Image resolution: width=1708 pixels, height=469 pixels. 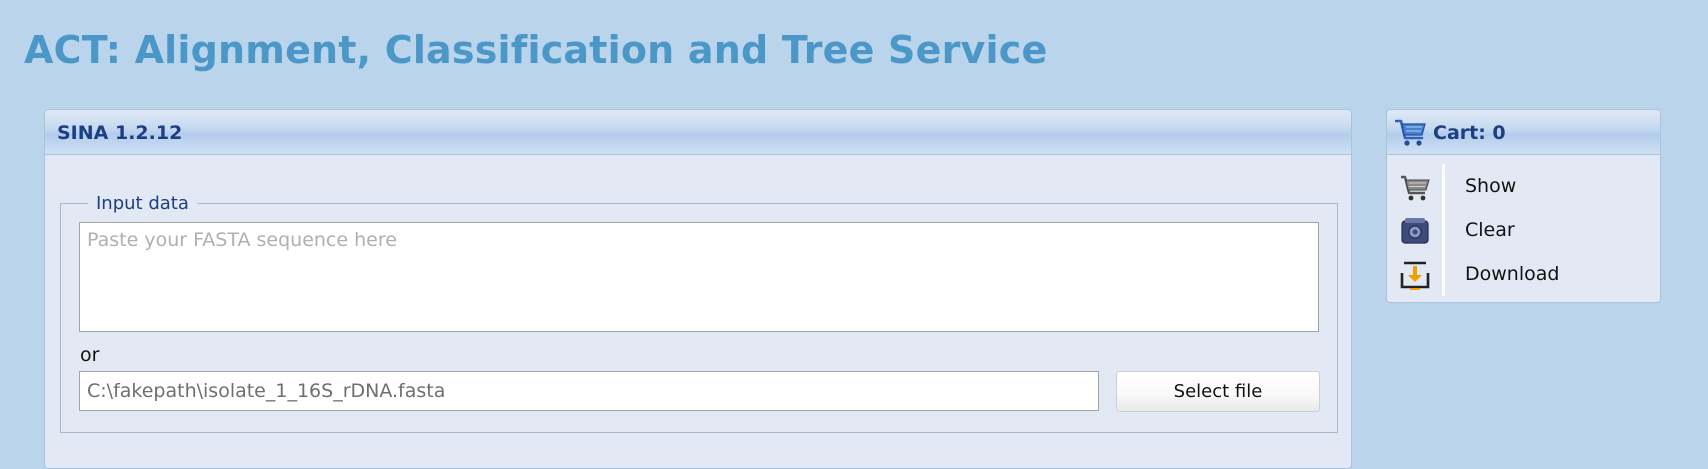 What do you see at coordinates (1415, 231) in the screenshot?
I see `cart-clear-icon` at bounding box center [1415, 231].